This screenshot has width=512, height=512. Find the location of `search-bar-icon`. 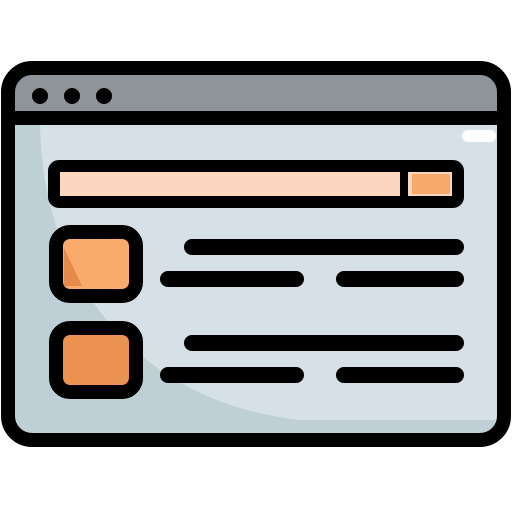

search-bar-icon is located at coordinates (256, 184).